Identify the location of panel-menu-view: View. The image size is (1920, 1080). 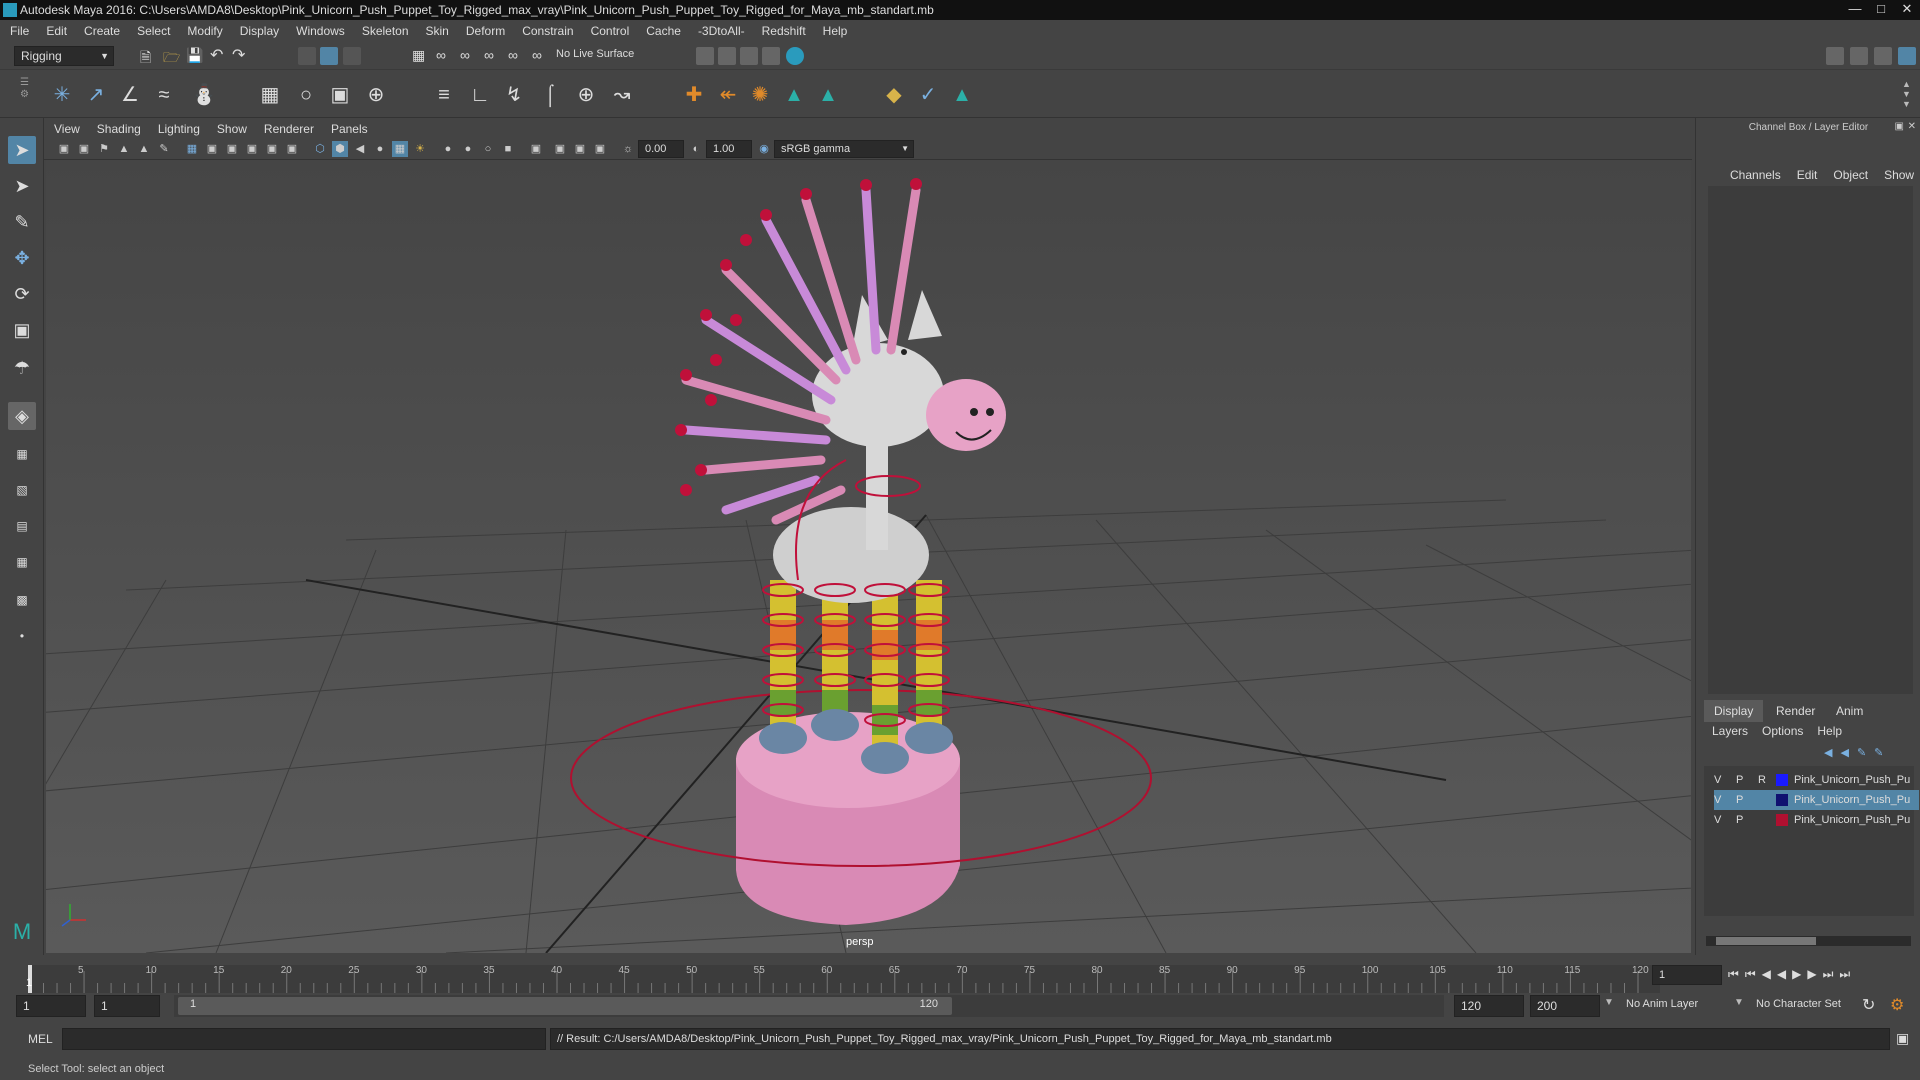
(67, 129).